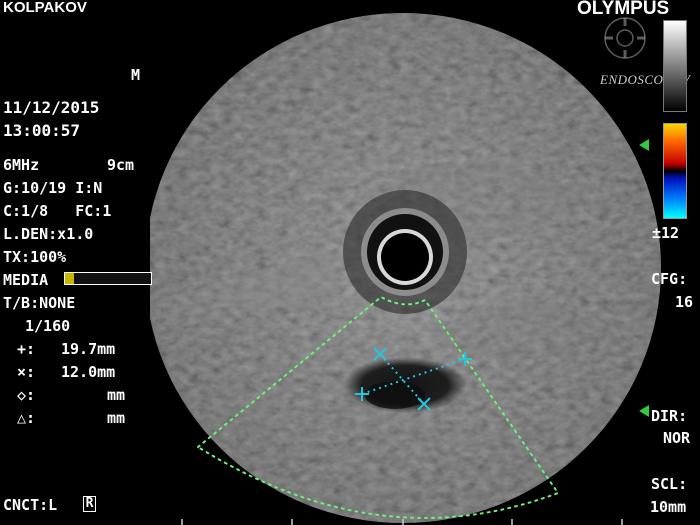 The image size is (700, 525). What do you see at coordinates (57, 211) in the screenshot?
I see `contrast-row: C:1/8 FC:1` at bounding box center [57, 211].